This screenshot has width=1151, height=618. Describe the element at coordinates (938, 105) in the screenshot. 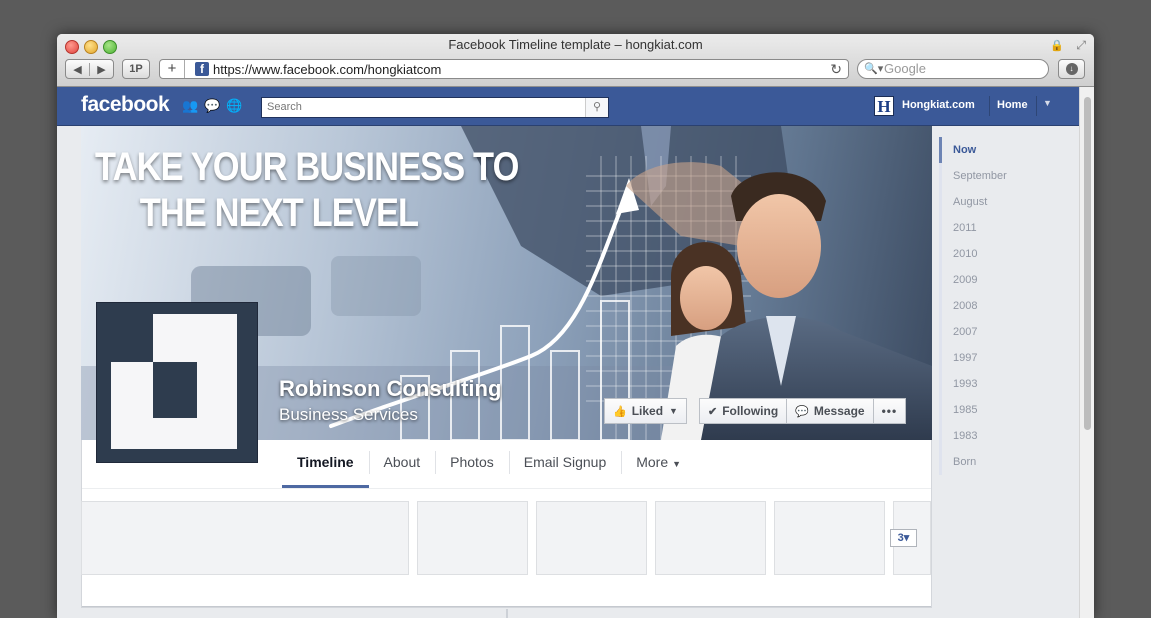

I see `profile-link: Hongkiat.com` at that location.